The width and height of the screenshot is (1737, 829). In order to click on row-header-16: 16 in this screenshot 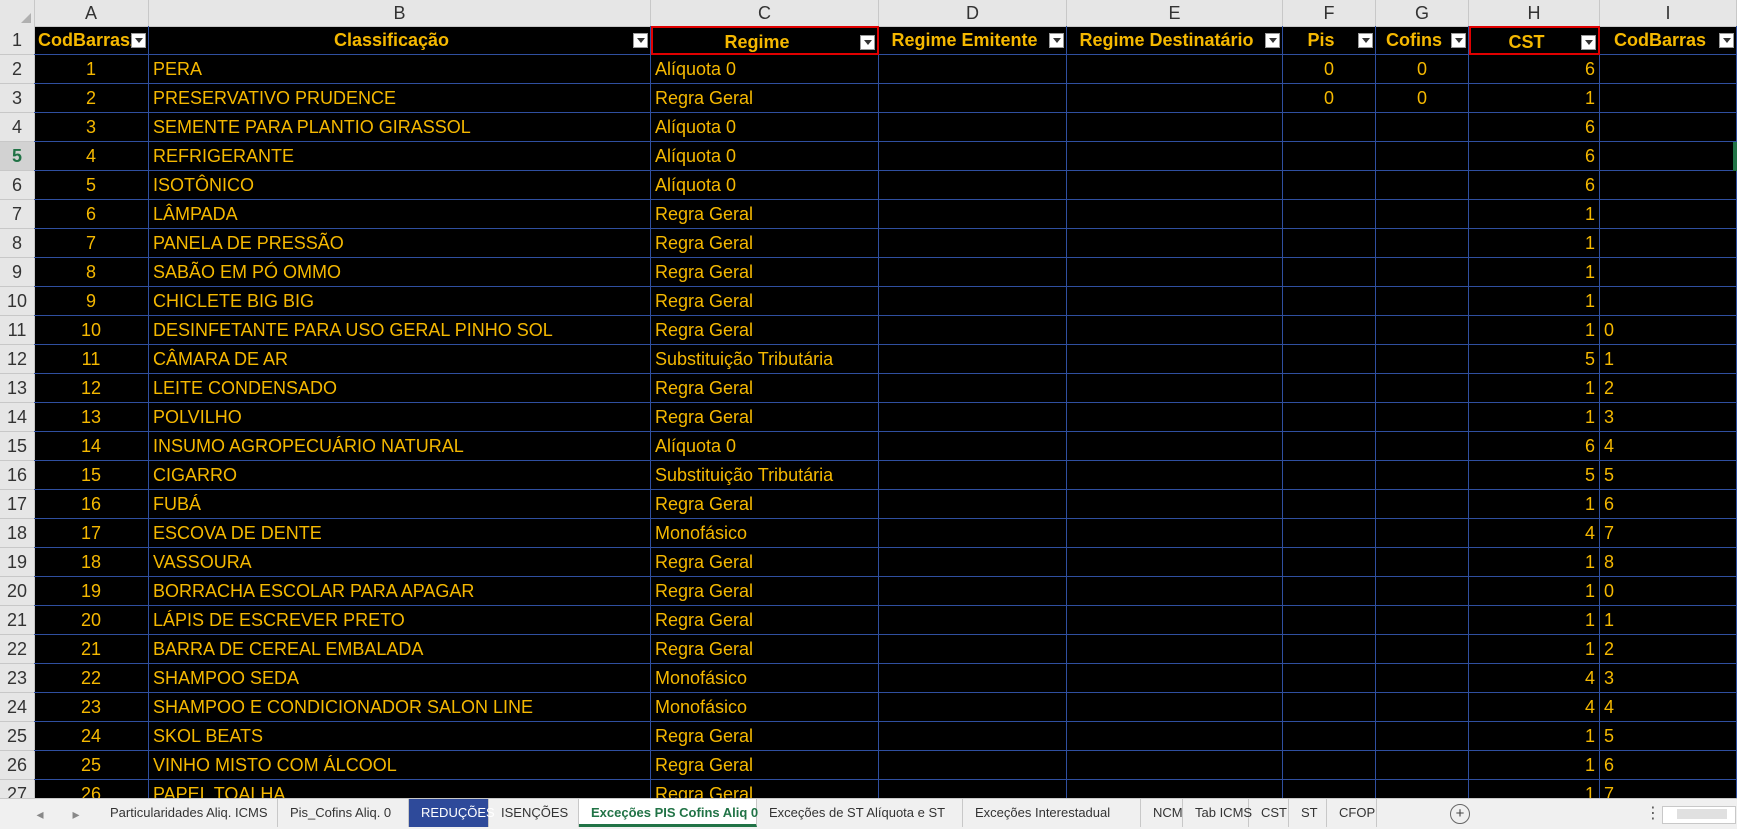, I will do `click(17, 475)`.